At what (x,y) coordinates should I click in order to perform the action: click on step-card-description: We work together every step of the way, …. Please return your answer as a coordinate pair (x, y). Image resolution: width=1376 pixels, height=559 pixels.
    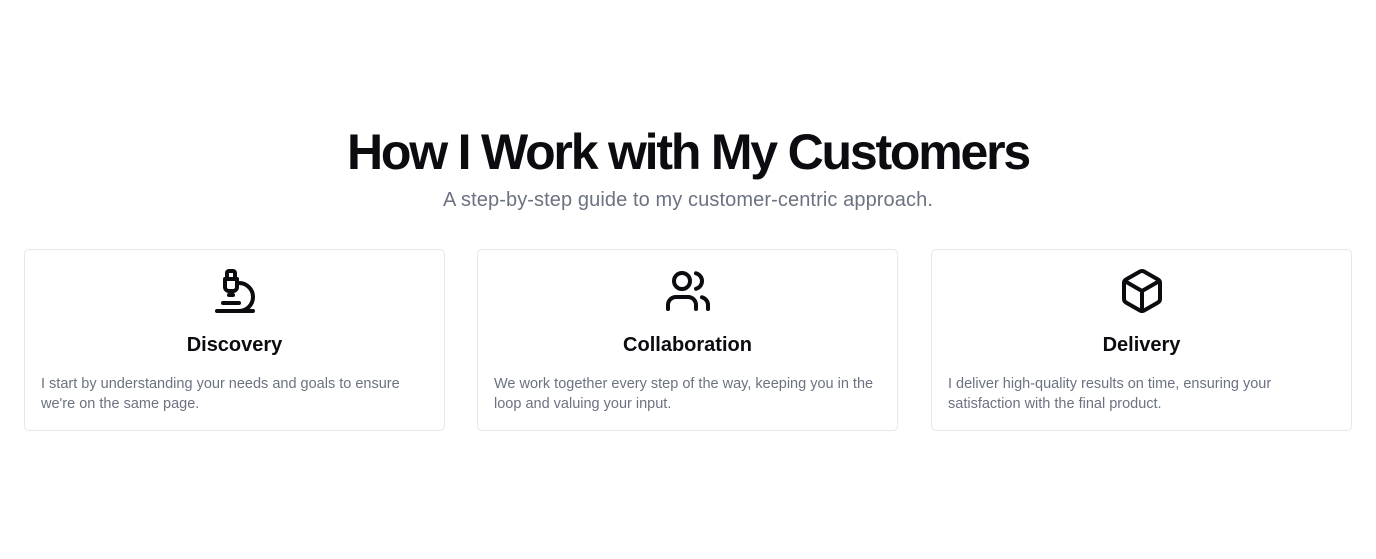
    Looking at the image, I should click on (684, 394).